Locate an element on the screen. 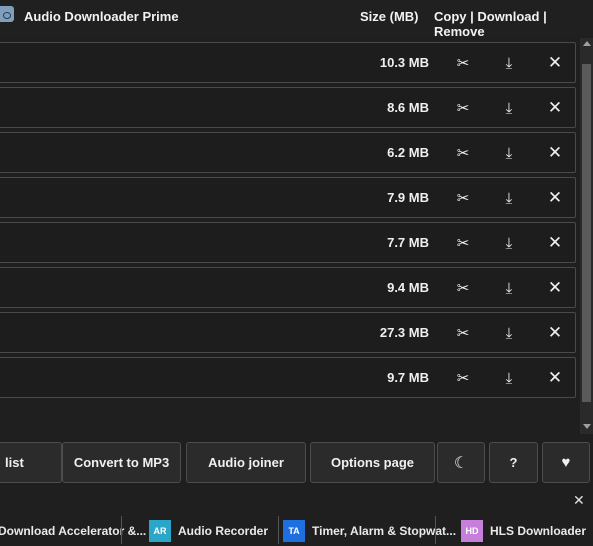 The height and width of the screenshot is (546, 593). size-column-header: Size (MB) is located at coordinates (389, 16).